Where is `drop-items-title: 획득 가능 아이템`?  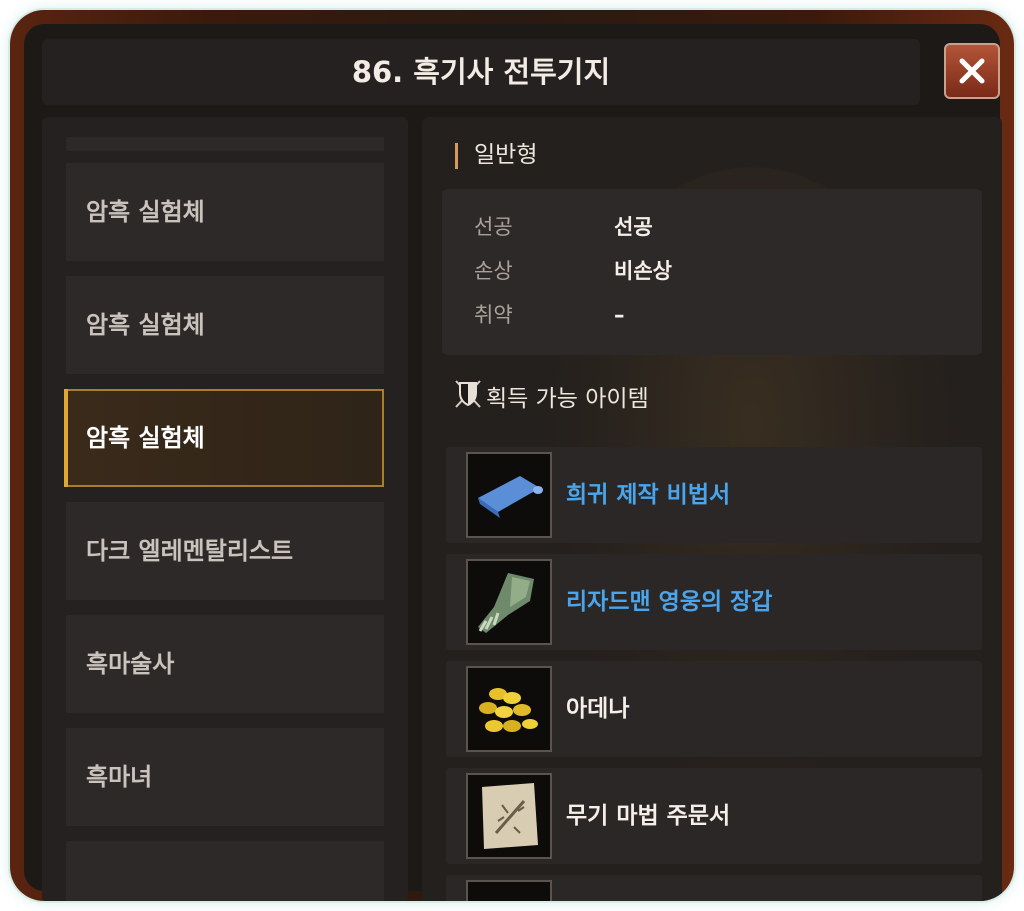
drop-items-title: 획득 가능 아이템 is located at coordinates (551, 397).